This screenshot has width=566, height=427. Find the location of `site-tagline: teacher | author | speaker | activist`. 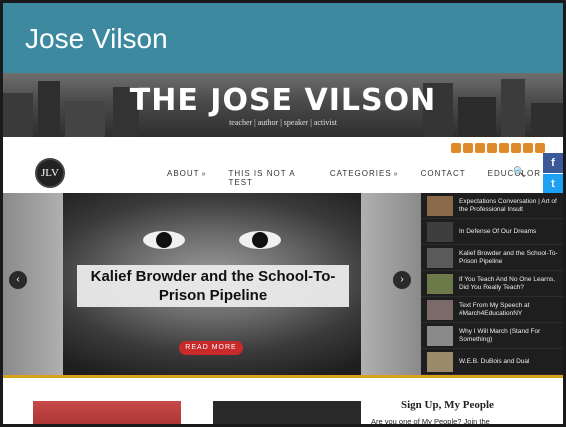

site-tagline: teacher | author | speaker | activist is located at coordinates (283, 122).